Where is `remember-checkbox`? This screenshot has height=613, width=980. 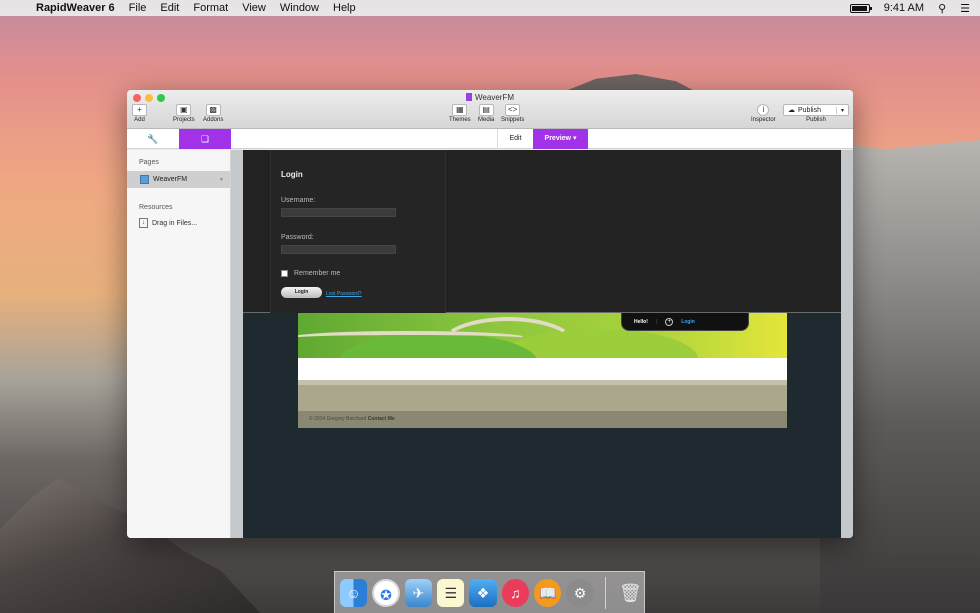 remember-checkbox is located at coordinates (284, 273).